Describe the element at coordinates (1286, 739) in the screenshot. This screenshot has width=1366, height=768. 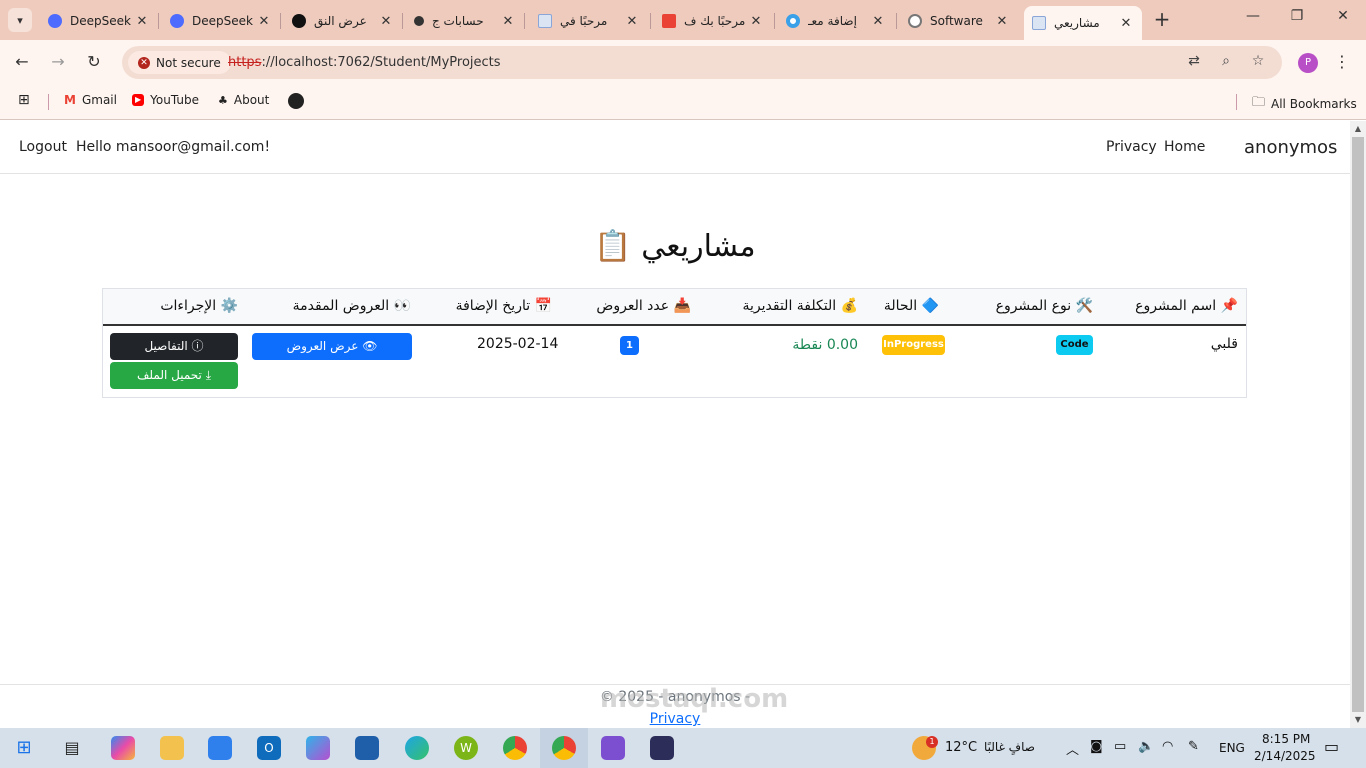
I see `clock-time: 8:15 PM` at that location.